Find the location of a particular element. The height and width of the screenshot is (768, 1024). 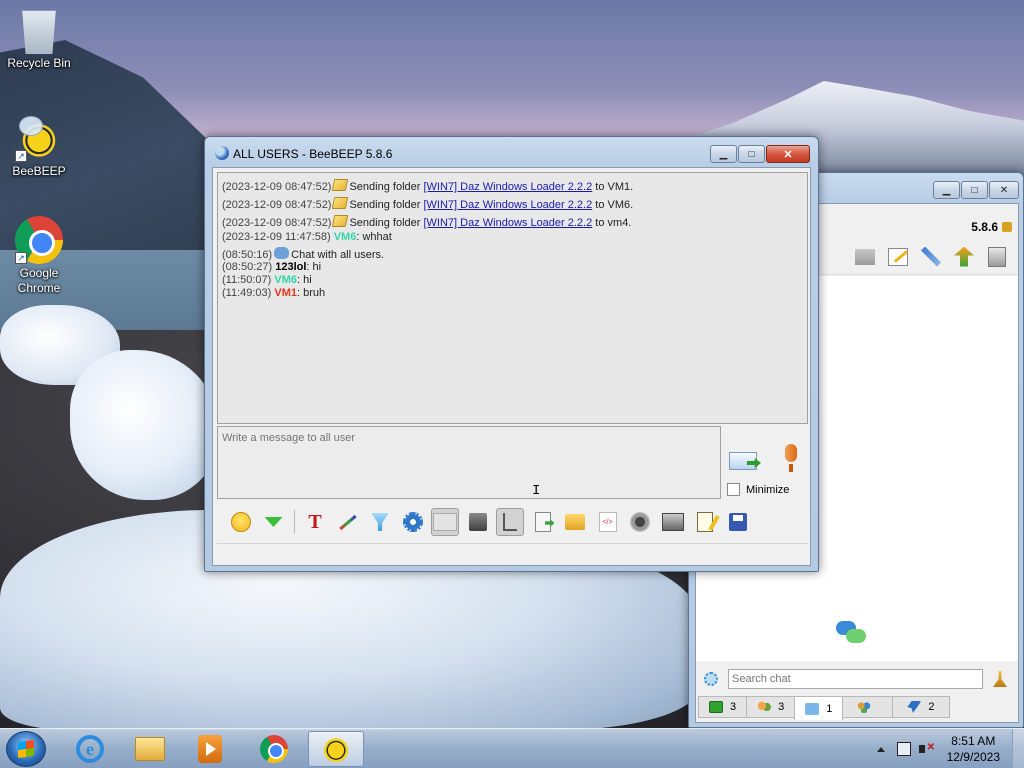

dark-icon is located at coordinates (477, 522).